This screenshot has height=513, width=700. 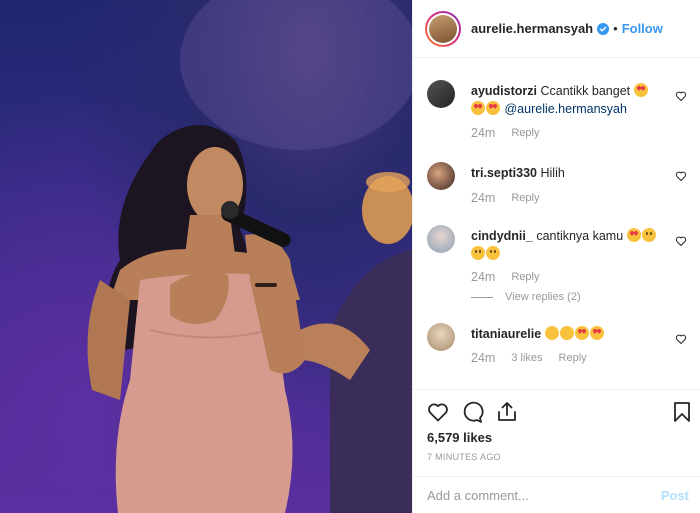 What do you see at coordinates (472, 412) in the screenshot?
I see `comment-icon` at bounding box center [472, 412].